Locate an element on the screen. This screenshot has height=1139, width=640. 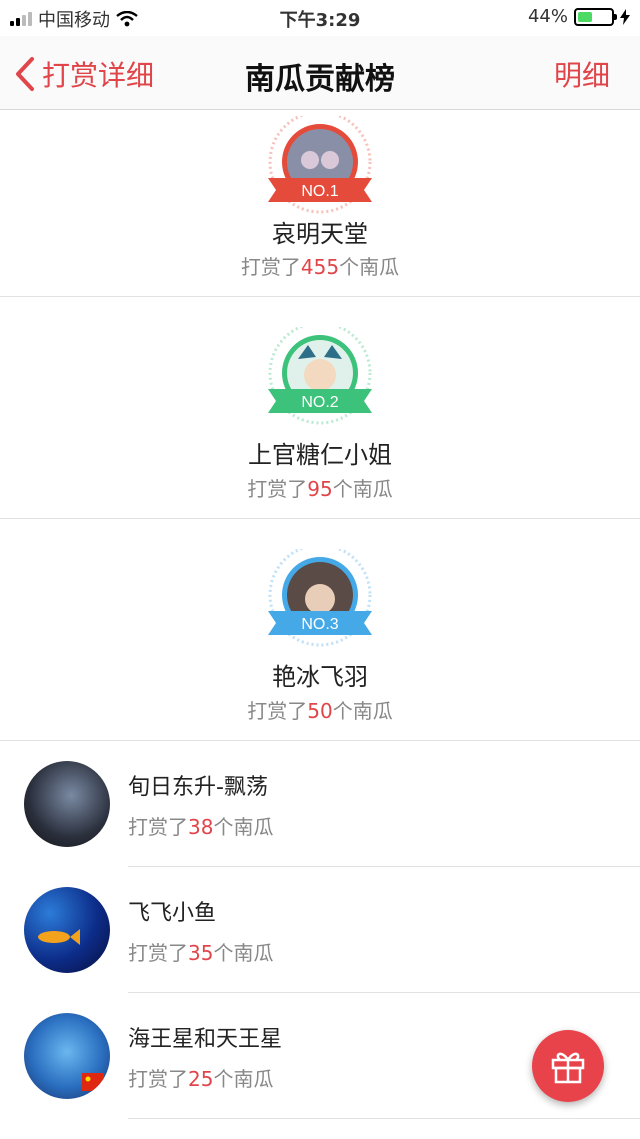
user-name: 旬日东升-飘荡 is located at coordinates (198, 787).